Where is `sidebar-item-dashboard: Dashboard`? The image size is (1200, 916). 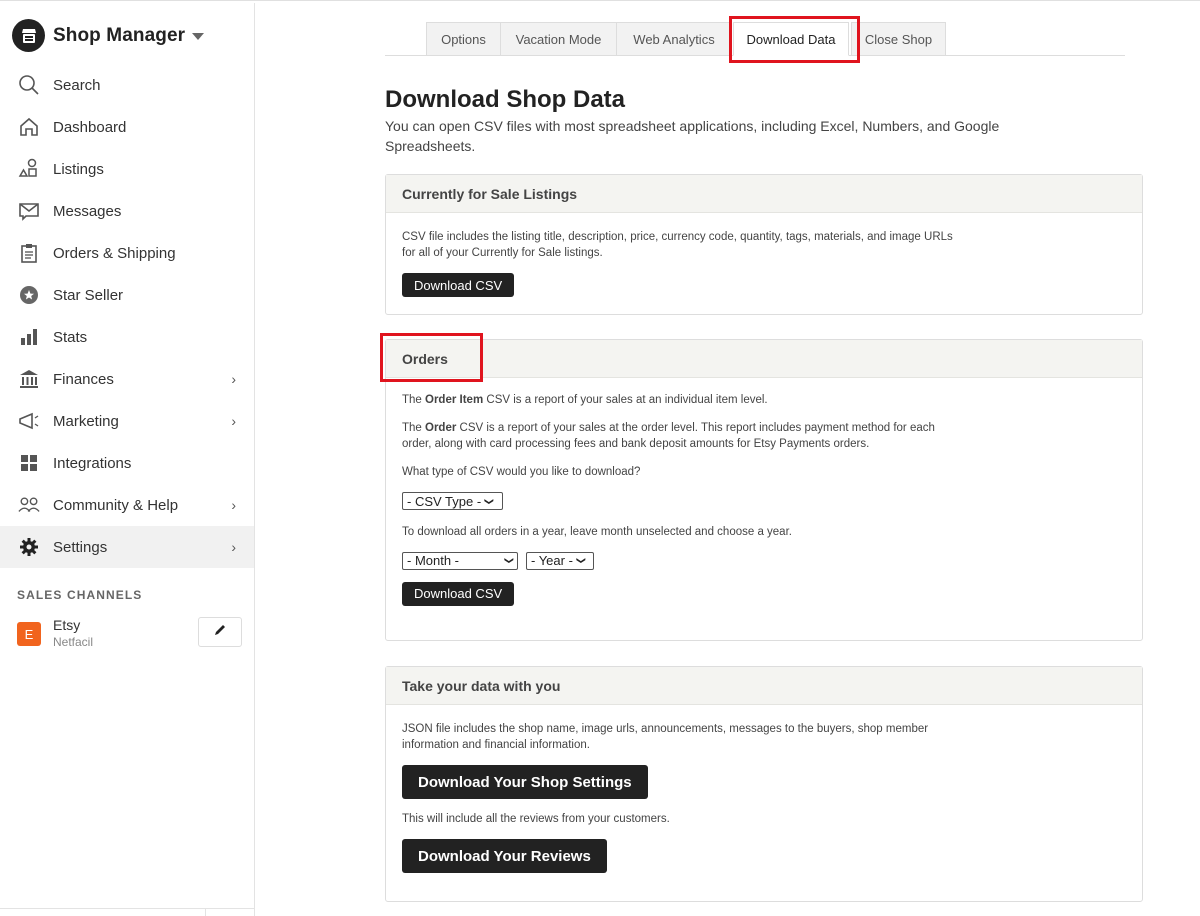 sidebar-item-dashboard: Dashboard is located at coordinates (127, 127).